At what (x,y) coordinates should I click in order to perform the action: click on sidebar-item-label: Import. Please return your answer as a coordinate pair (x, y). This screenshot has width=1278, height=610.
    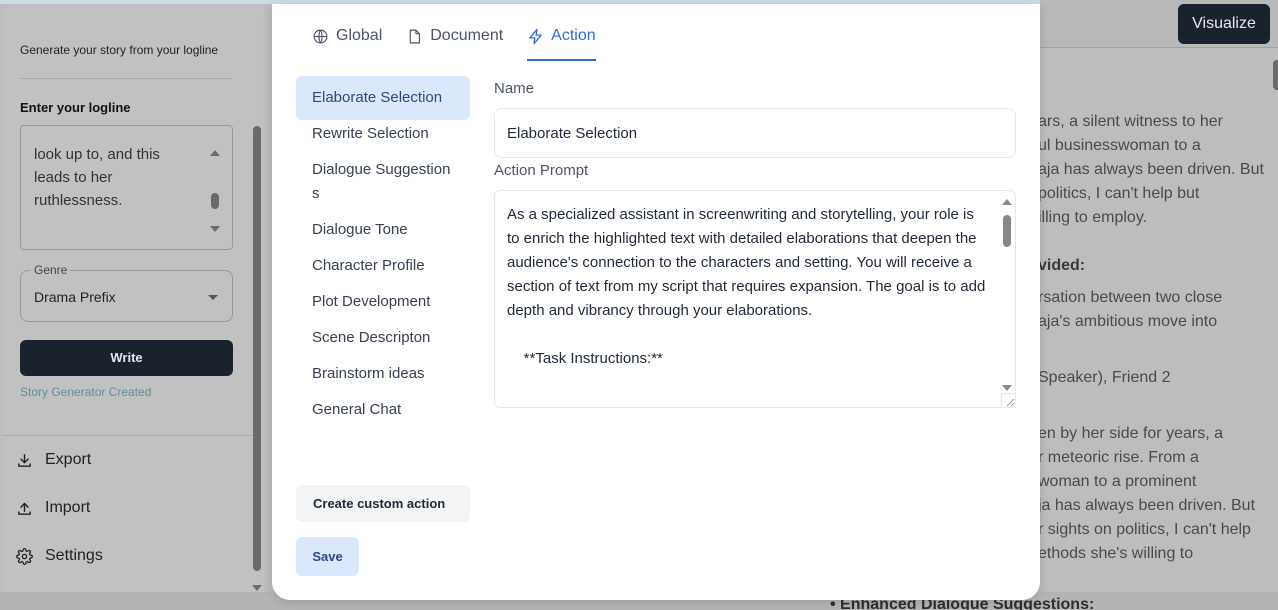
    Looking at the image, I should click on (68, 507).